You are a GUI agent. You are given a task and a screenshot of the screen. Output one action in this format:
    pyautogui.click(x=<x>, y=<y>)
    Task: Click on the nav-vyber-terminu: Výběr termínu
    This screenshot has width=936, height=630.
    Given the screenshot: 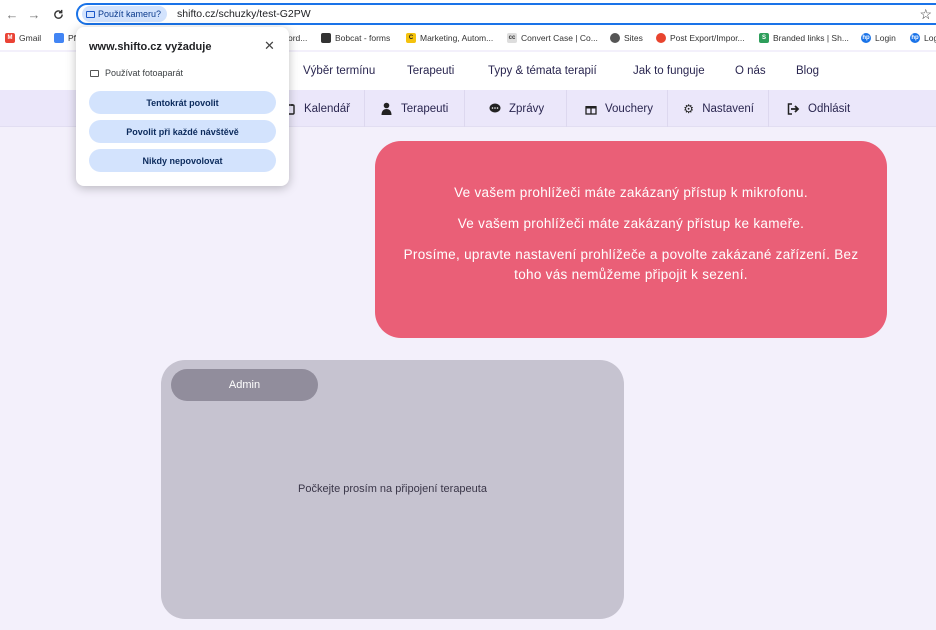 What is the action you would take?
    pyautogui.click(x=339, y=71)
    